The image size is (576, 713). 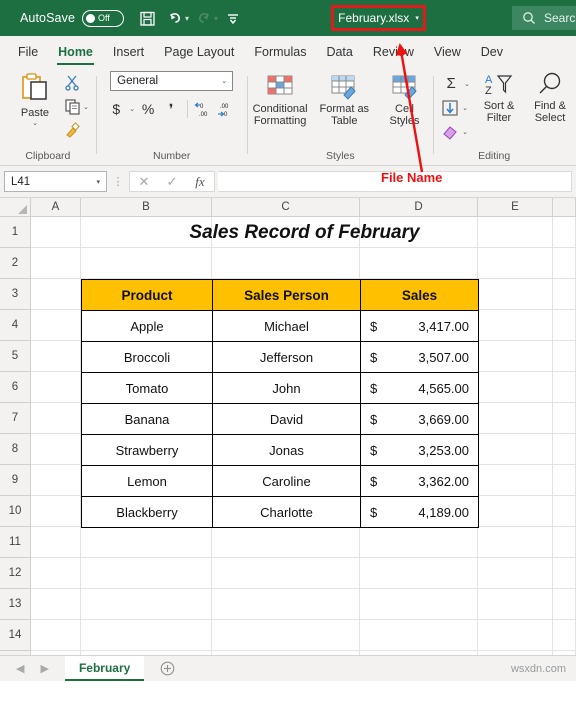 What do you see at coordinates (147, 481) in the screenshot?
I see `cell-product: Lemon` at bounding box center [147, 481].